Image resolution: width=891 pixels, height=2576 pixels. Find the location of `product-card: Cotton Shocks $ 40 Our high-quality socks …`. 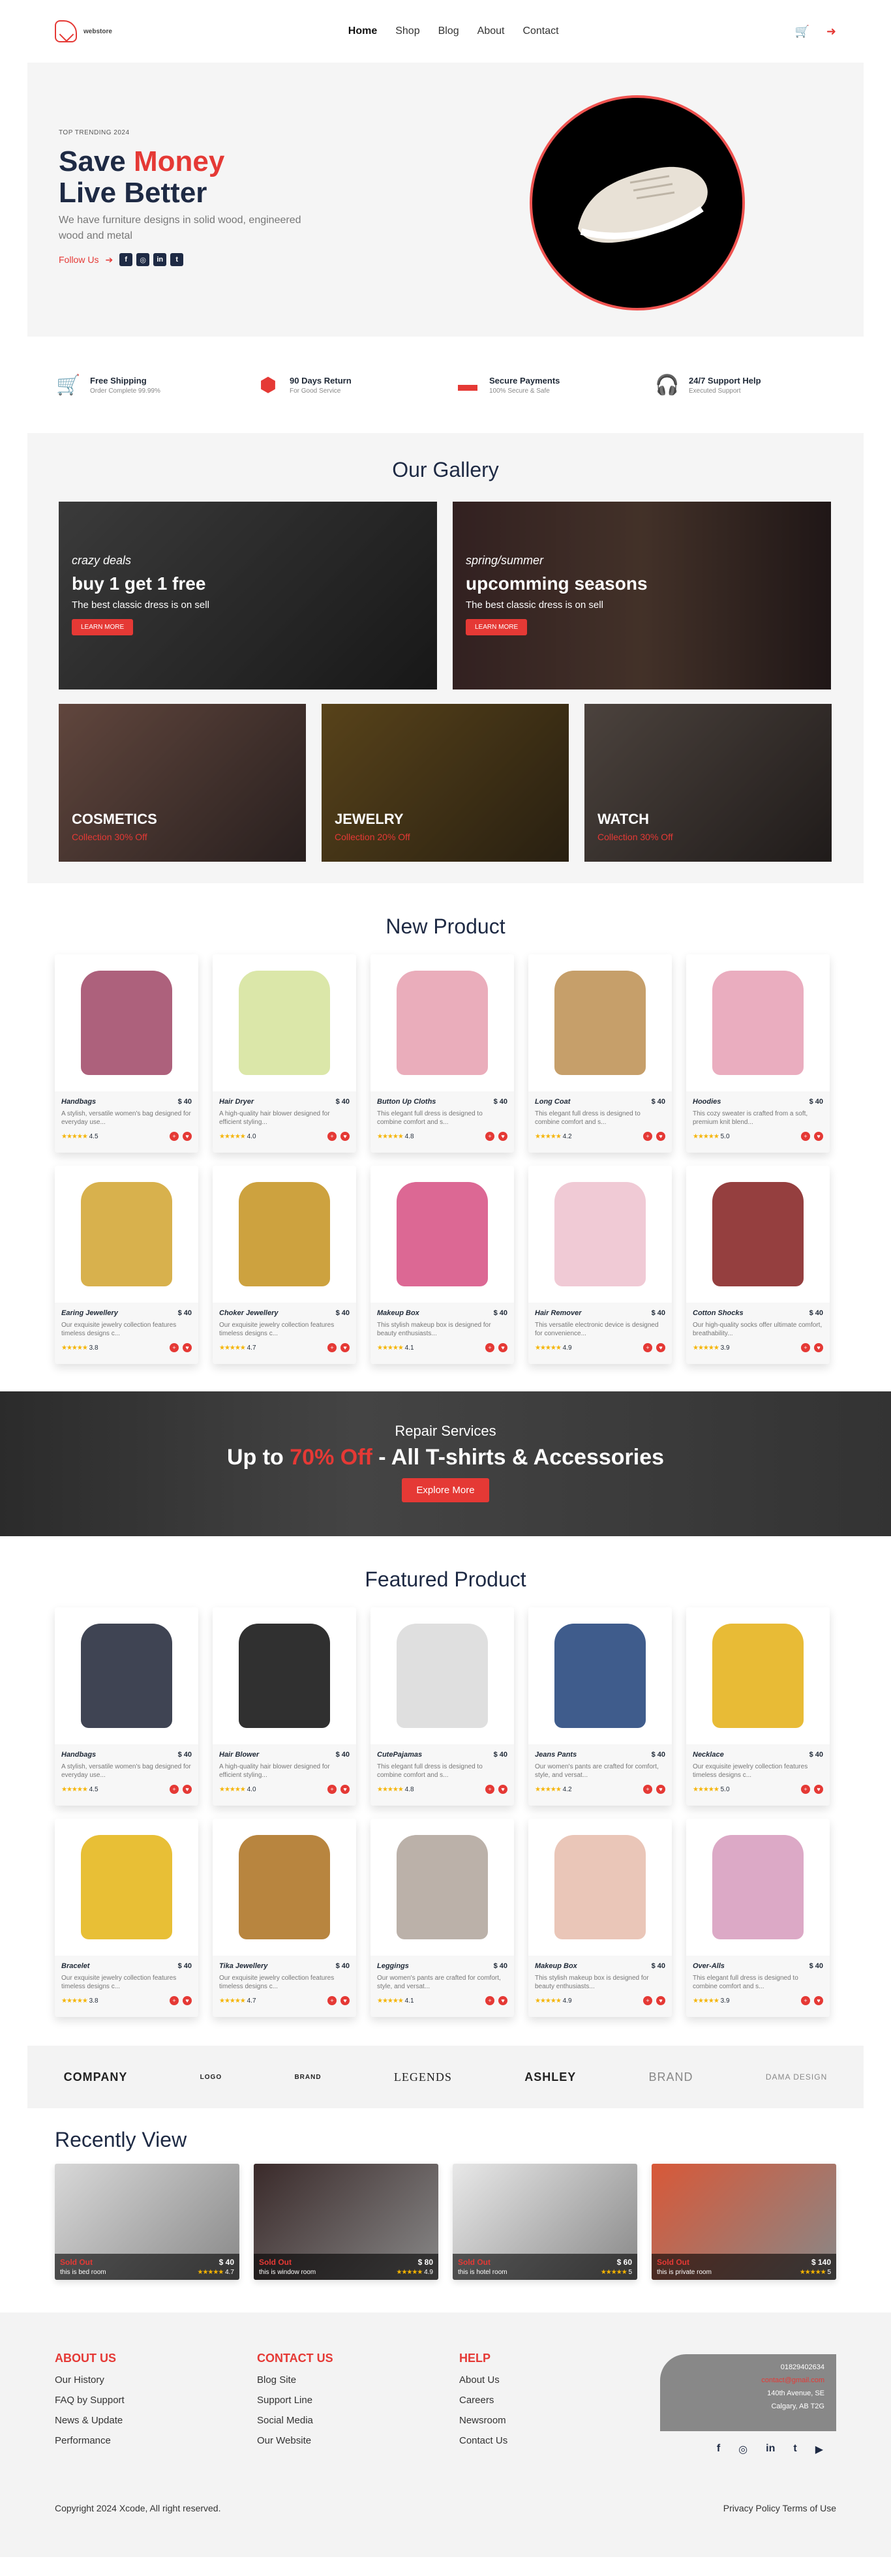

product-card: Cotton Shocks $ 40 Our high-quality socks … is located at coordinates (758, 1265).